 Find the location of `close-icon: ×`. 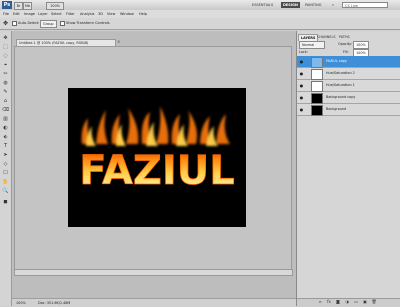

close-icon: × is located at coordinates (119, 42).